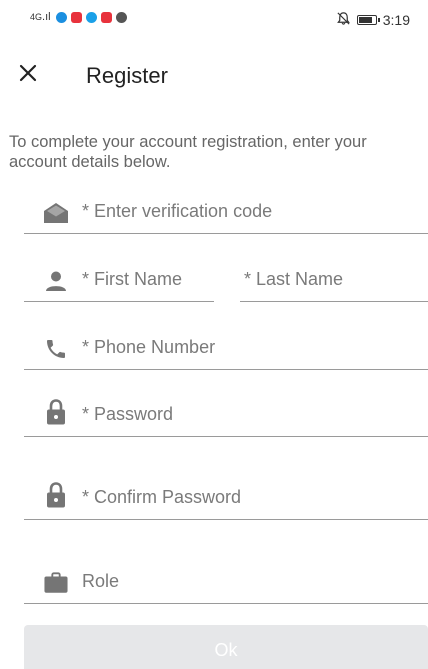 This screenshot has height=669, width=428. Describe the element at coordinates (396, 20) in the screenshot. I see `clock: 3:19` at that location.